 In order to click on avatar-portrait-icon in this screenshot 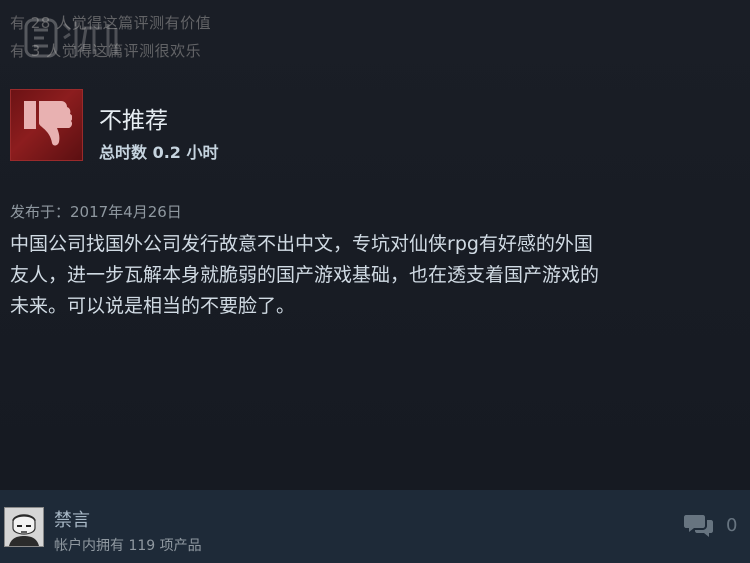, I will do `click(24, 527)`.